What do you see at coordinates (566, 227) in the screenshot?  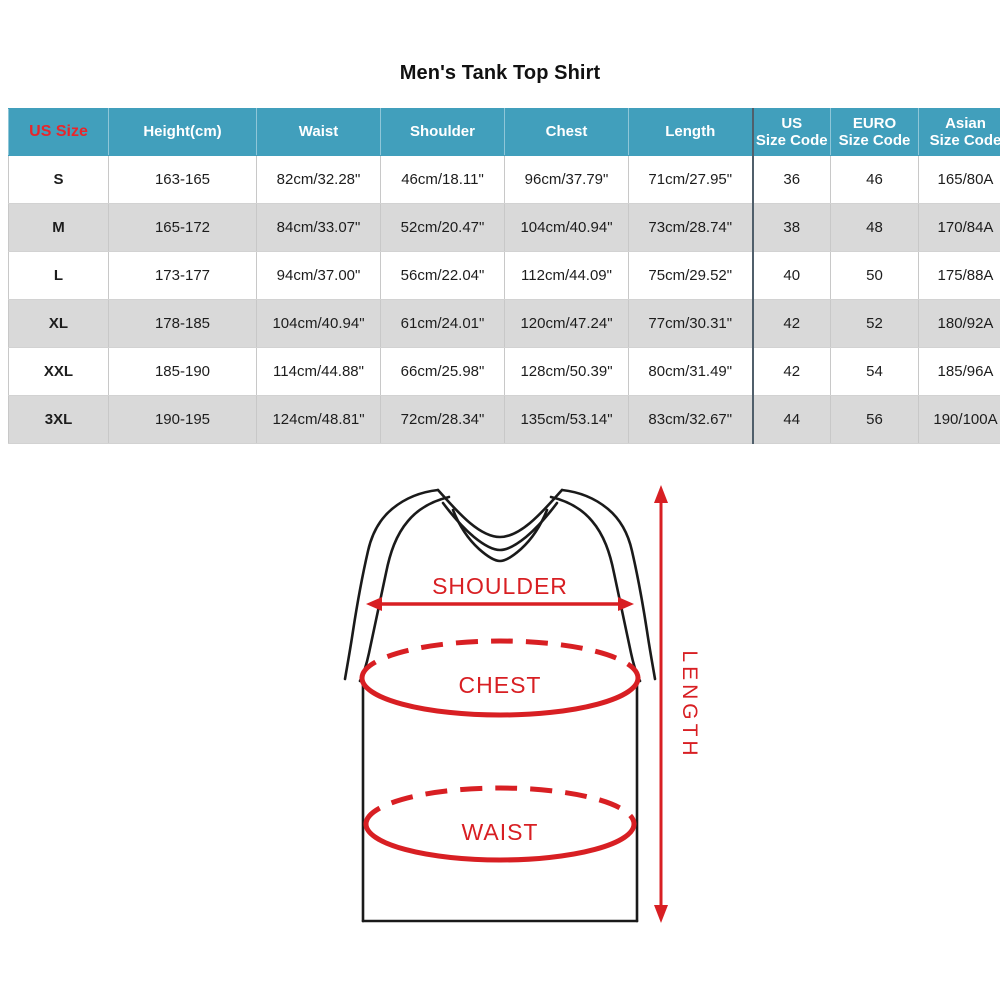 I see `cell-chest: 104cm/40.94"` at bounding box center [566, 227].